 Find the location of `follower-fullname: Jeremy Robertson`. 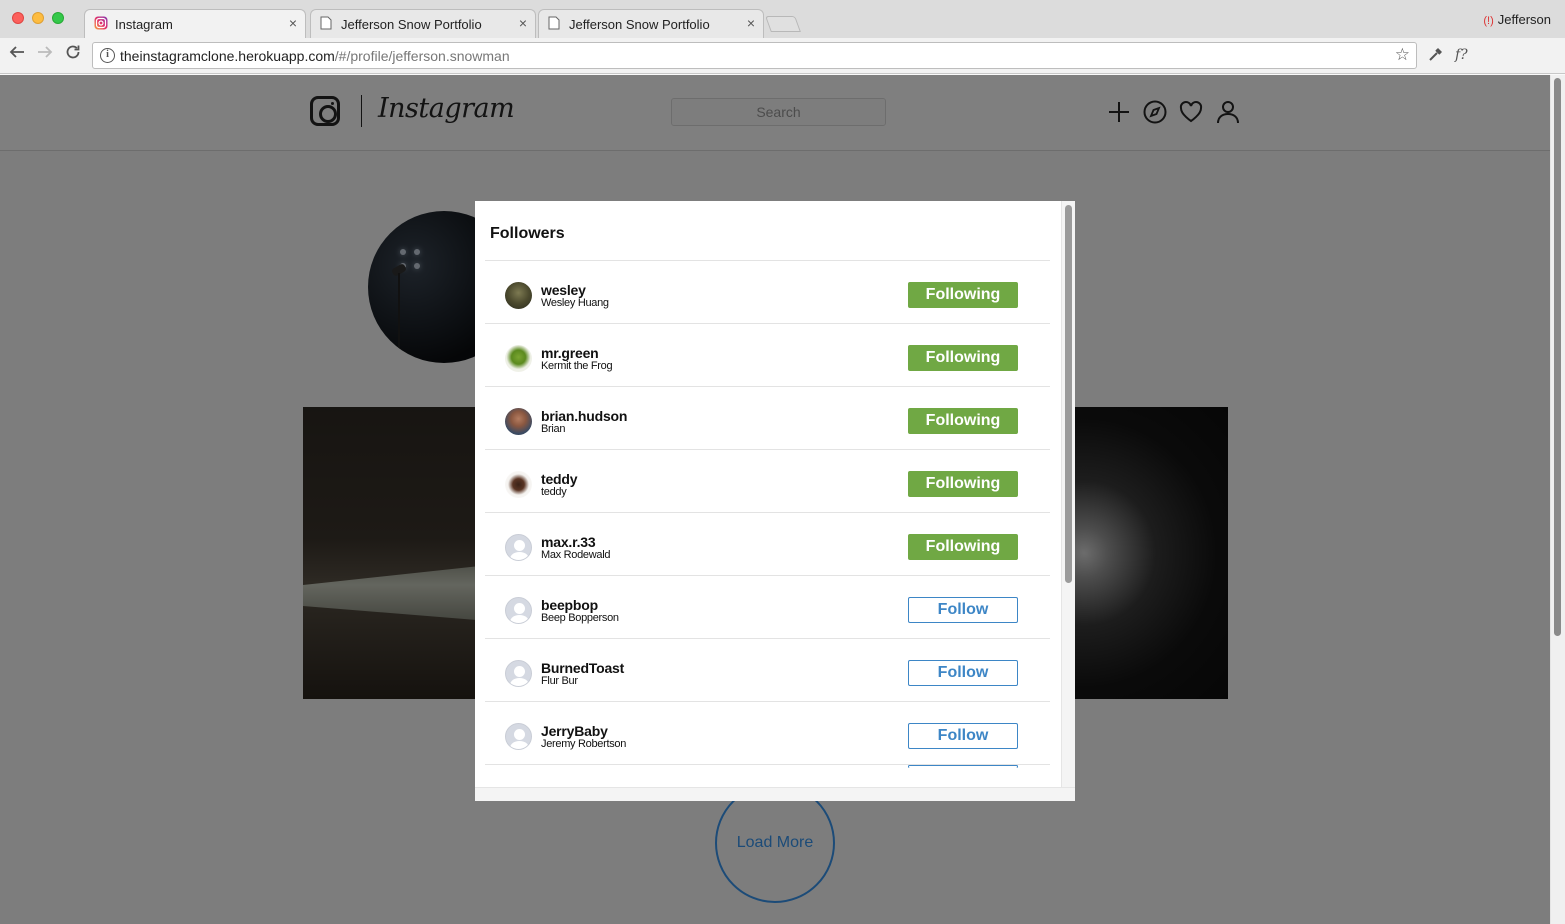

follower-fullname: Jeremy Robertson is located at coordinates (584, 744).